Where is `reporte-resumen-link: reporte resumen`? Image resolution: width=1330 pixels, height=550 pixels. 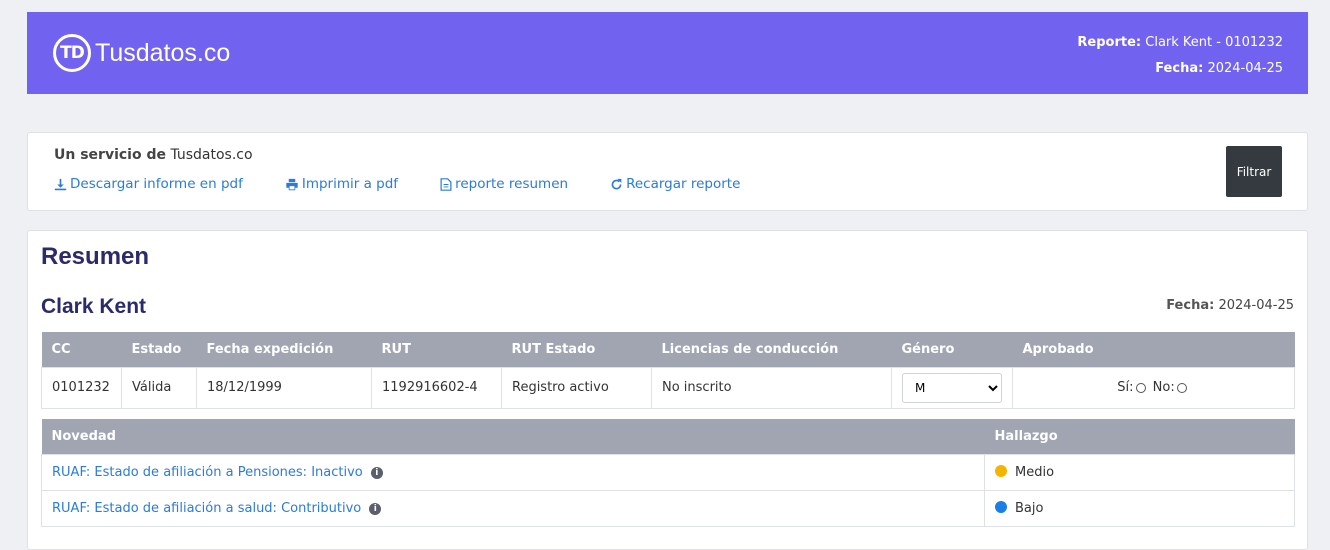 reporte-resumen-link: reporte resumen is located at coordinates (504, 184).